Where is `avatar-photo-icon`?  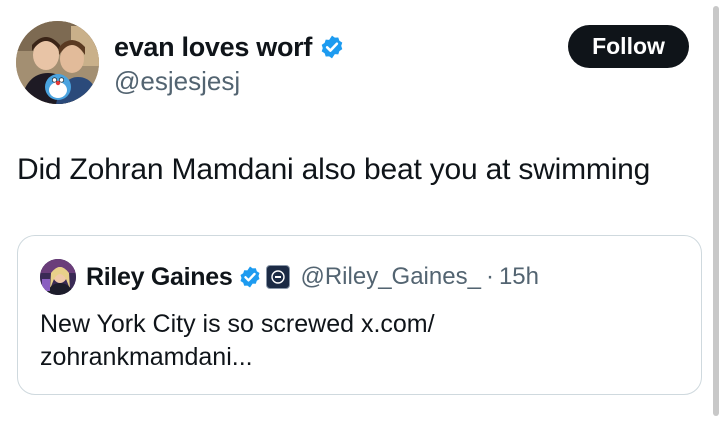 avatar-photo-icon is located at coordinates (57, 62).